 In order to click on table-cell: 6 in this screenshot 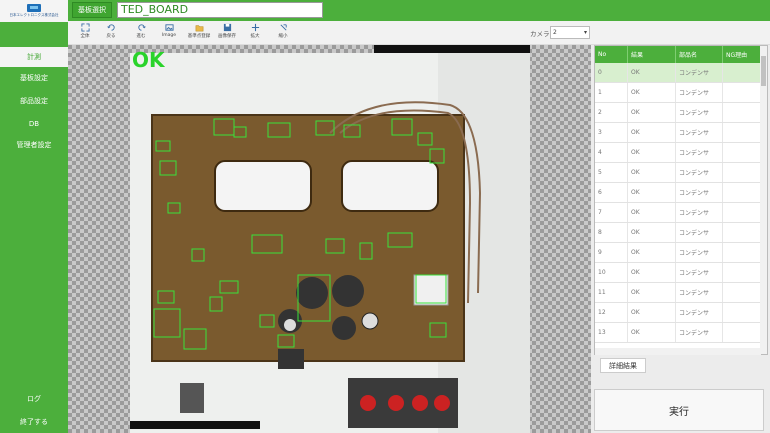, I will do `click(611, 192)`.